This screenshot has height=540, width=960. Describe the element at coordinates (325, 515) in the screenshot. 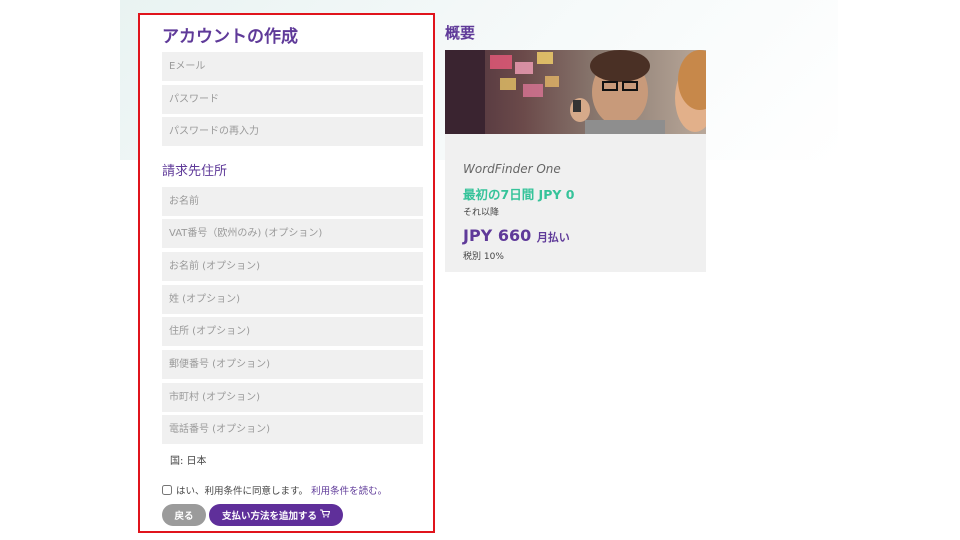

I see `shopping-cart-icon` at that location.